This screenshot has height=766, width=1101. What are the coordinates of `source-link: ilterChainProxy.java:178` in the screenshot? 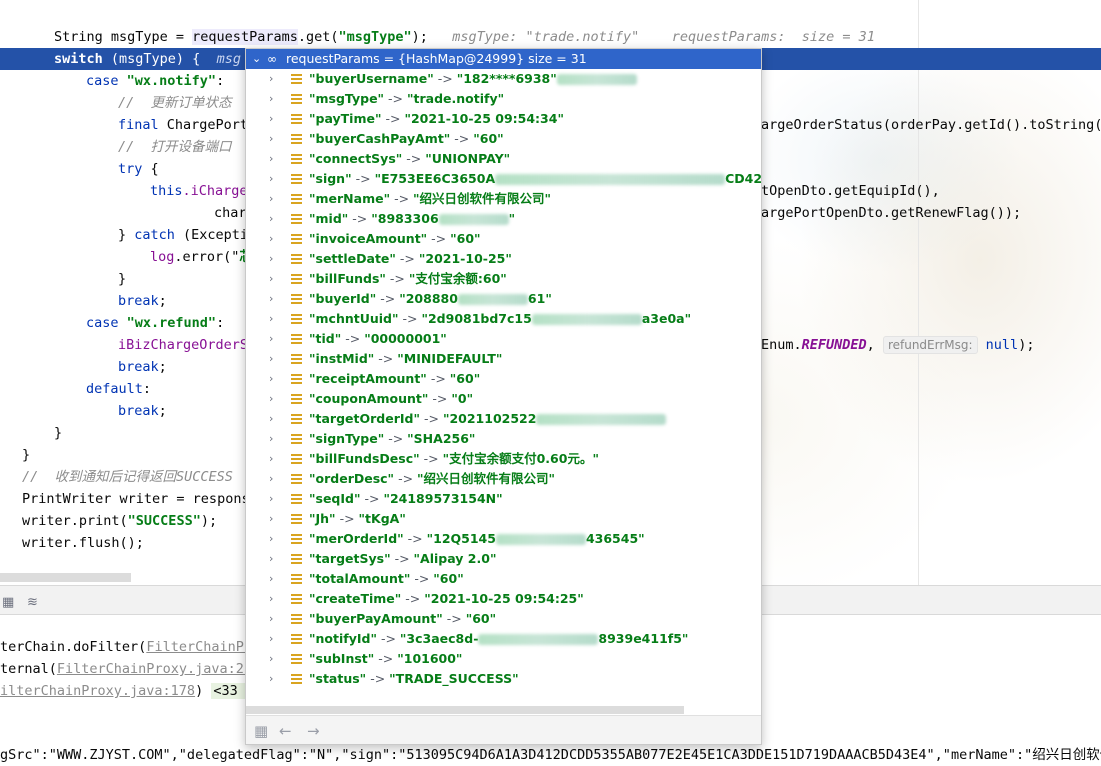 It's located at (97, 691).